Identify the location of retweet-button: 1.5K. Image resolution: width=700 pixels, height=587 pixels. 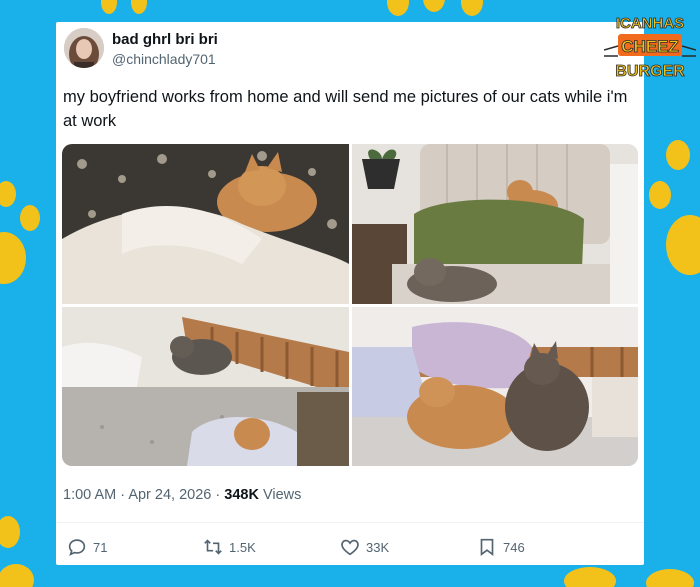
(229, 547).